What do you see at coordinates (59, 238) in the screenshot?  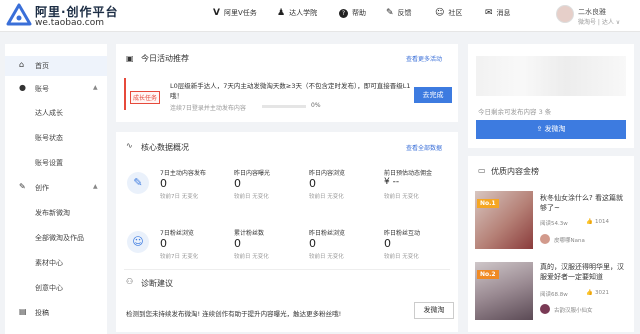 I see `sidebar-item-label: 全部微淘及作品` at bounding box center [59, 238].